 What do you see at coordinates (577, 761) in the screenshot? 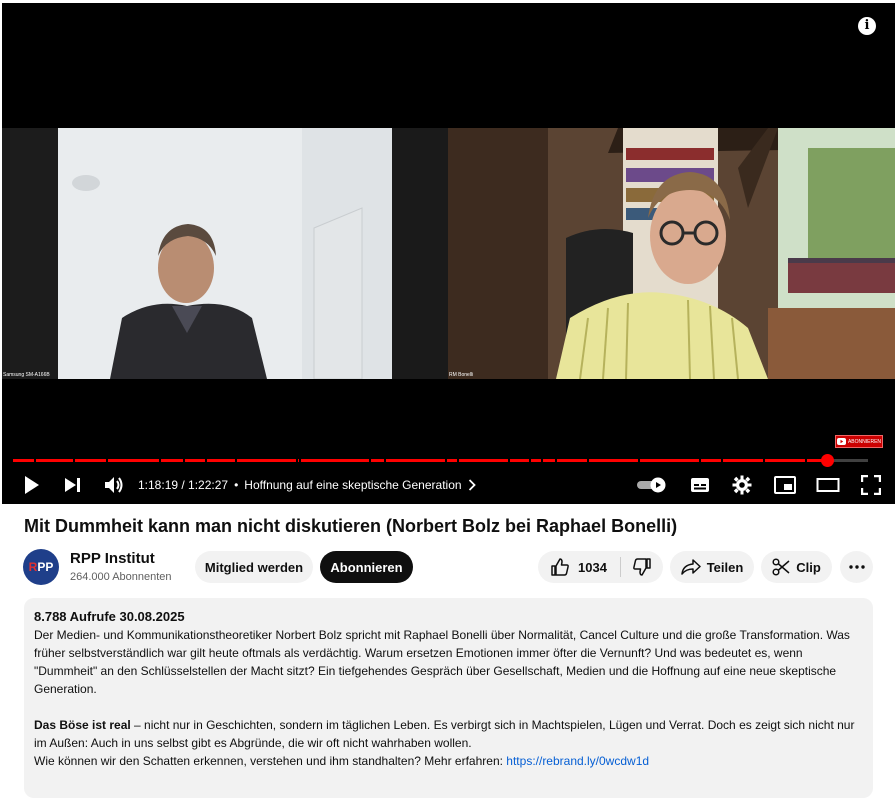
I see `description-link: https://rebrand.ly/0wcdw1d` at bounding box center [577, 761].